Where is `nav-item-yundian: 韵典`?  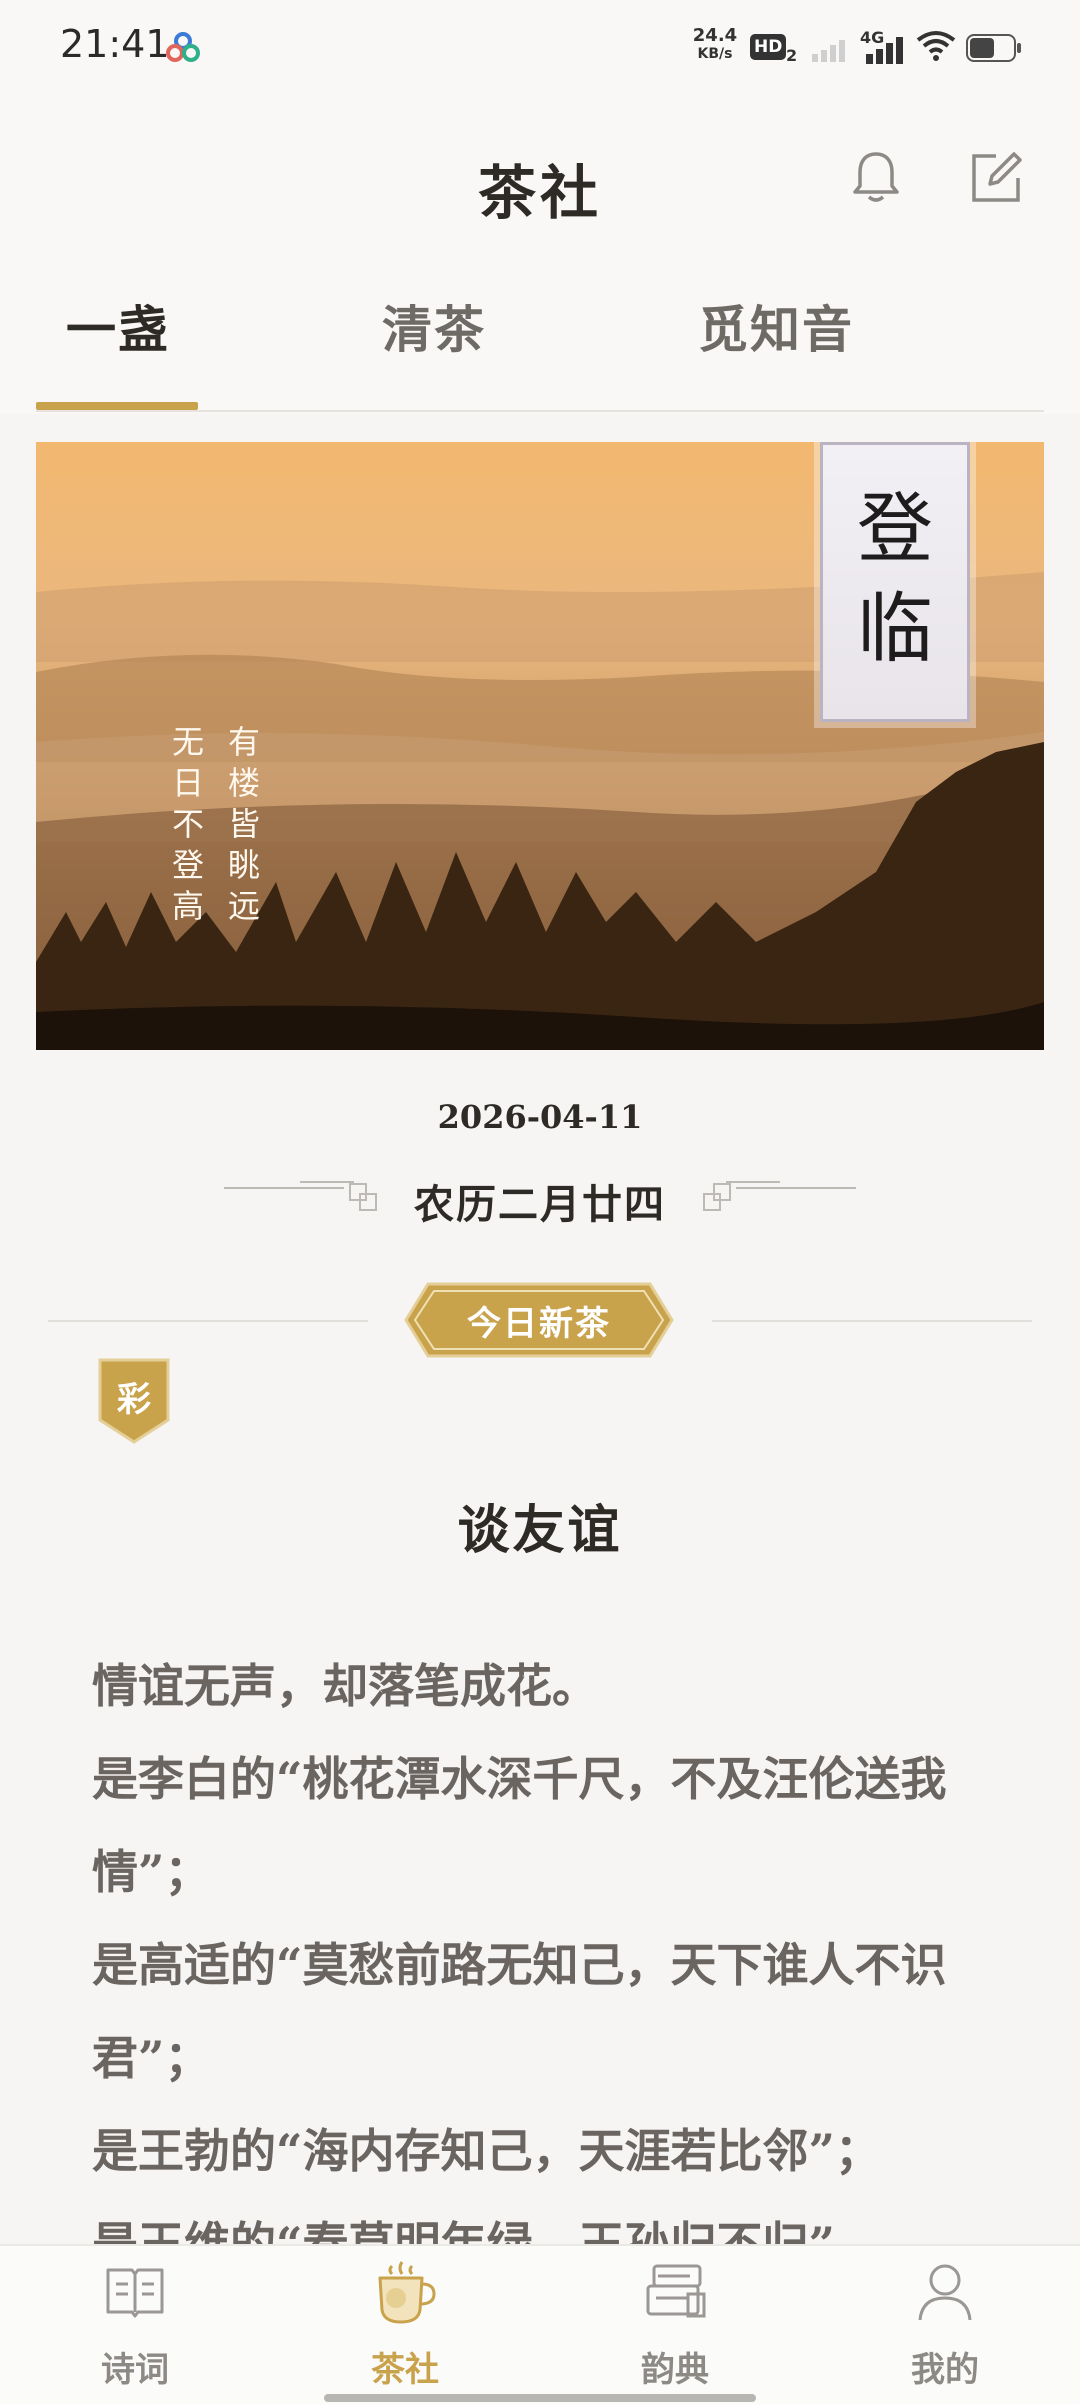
nav-item-yundian: 韵典 is located at coordinates (675, 2325).